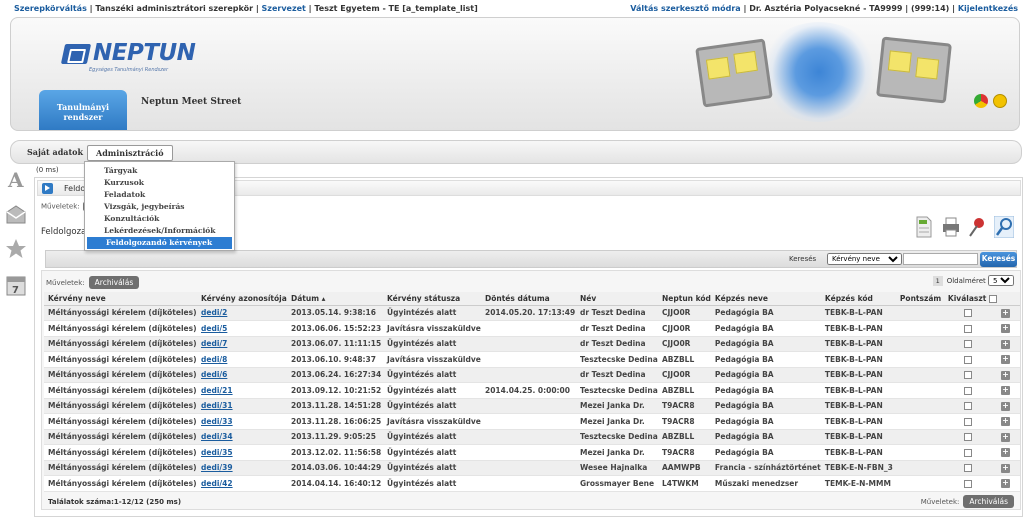  Describe the element at coordinates (217, 390) in the screenshot. I see `request-id-link: dedi/21` at that location.